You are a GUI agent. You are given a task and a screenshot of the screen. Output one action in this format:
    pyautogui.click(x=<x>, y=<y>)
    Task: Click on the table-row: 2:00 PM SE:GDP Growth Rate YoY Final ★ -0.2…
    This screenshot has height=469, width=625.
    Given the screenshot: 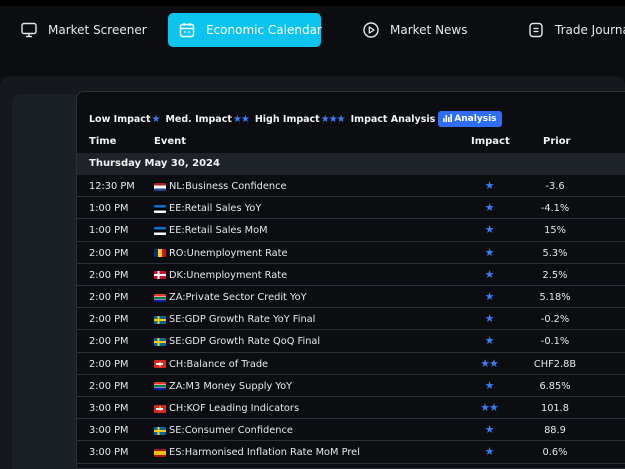 What is the action you would take?
    pyautogui.click(x=351, y=319)
    